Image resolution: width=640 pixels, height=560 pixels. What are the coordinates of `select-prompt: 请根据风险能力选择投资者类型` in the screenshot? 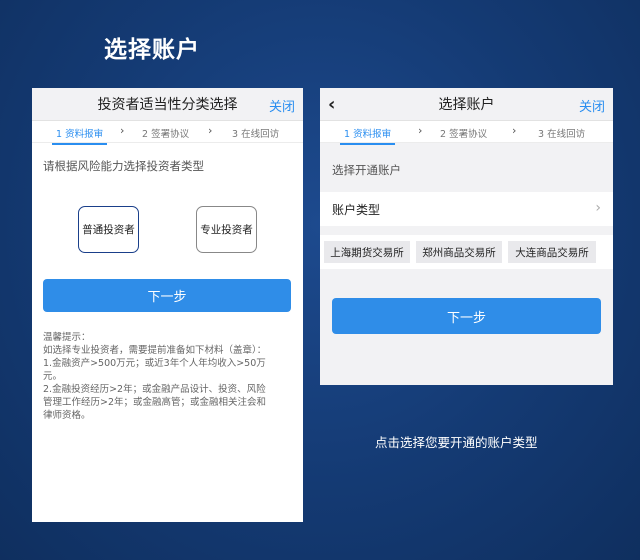 It's located at (123, 166).